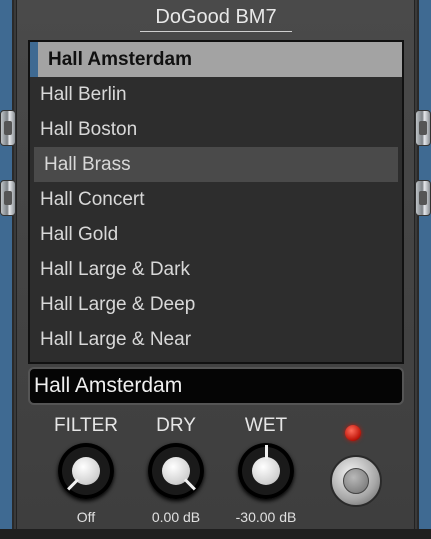  Describe the element at coordinates (353, 433) in the screenshot. I see `bypass-led-icon` at that location.